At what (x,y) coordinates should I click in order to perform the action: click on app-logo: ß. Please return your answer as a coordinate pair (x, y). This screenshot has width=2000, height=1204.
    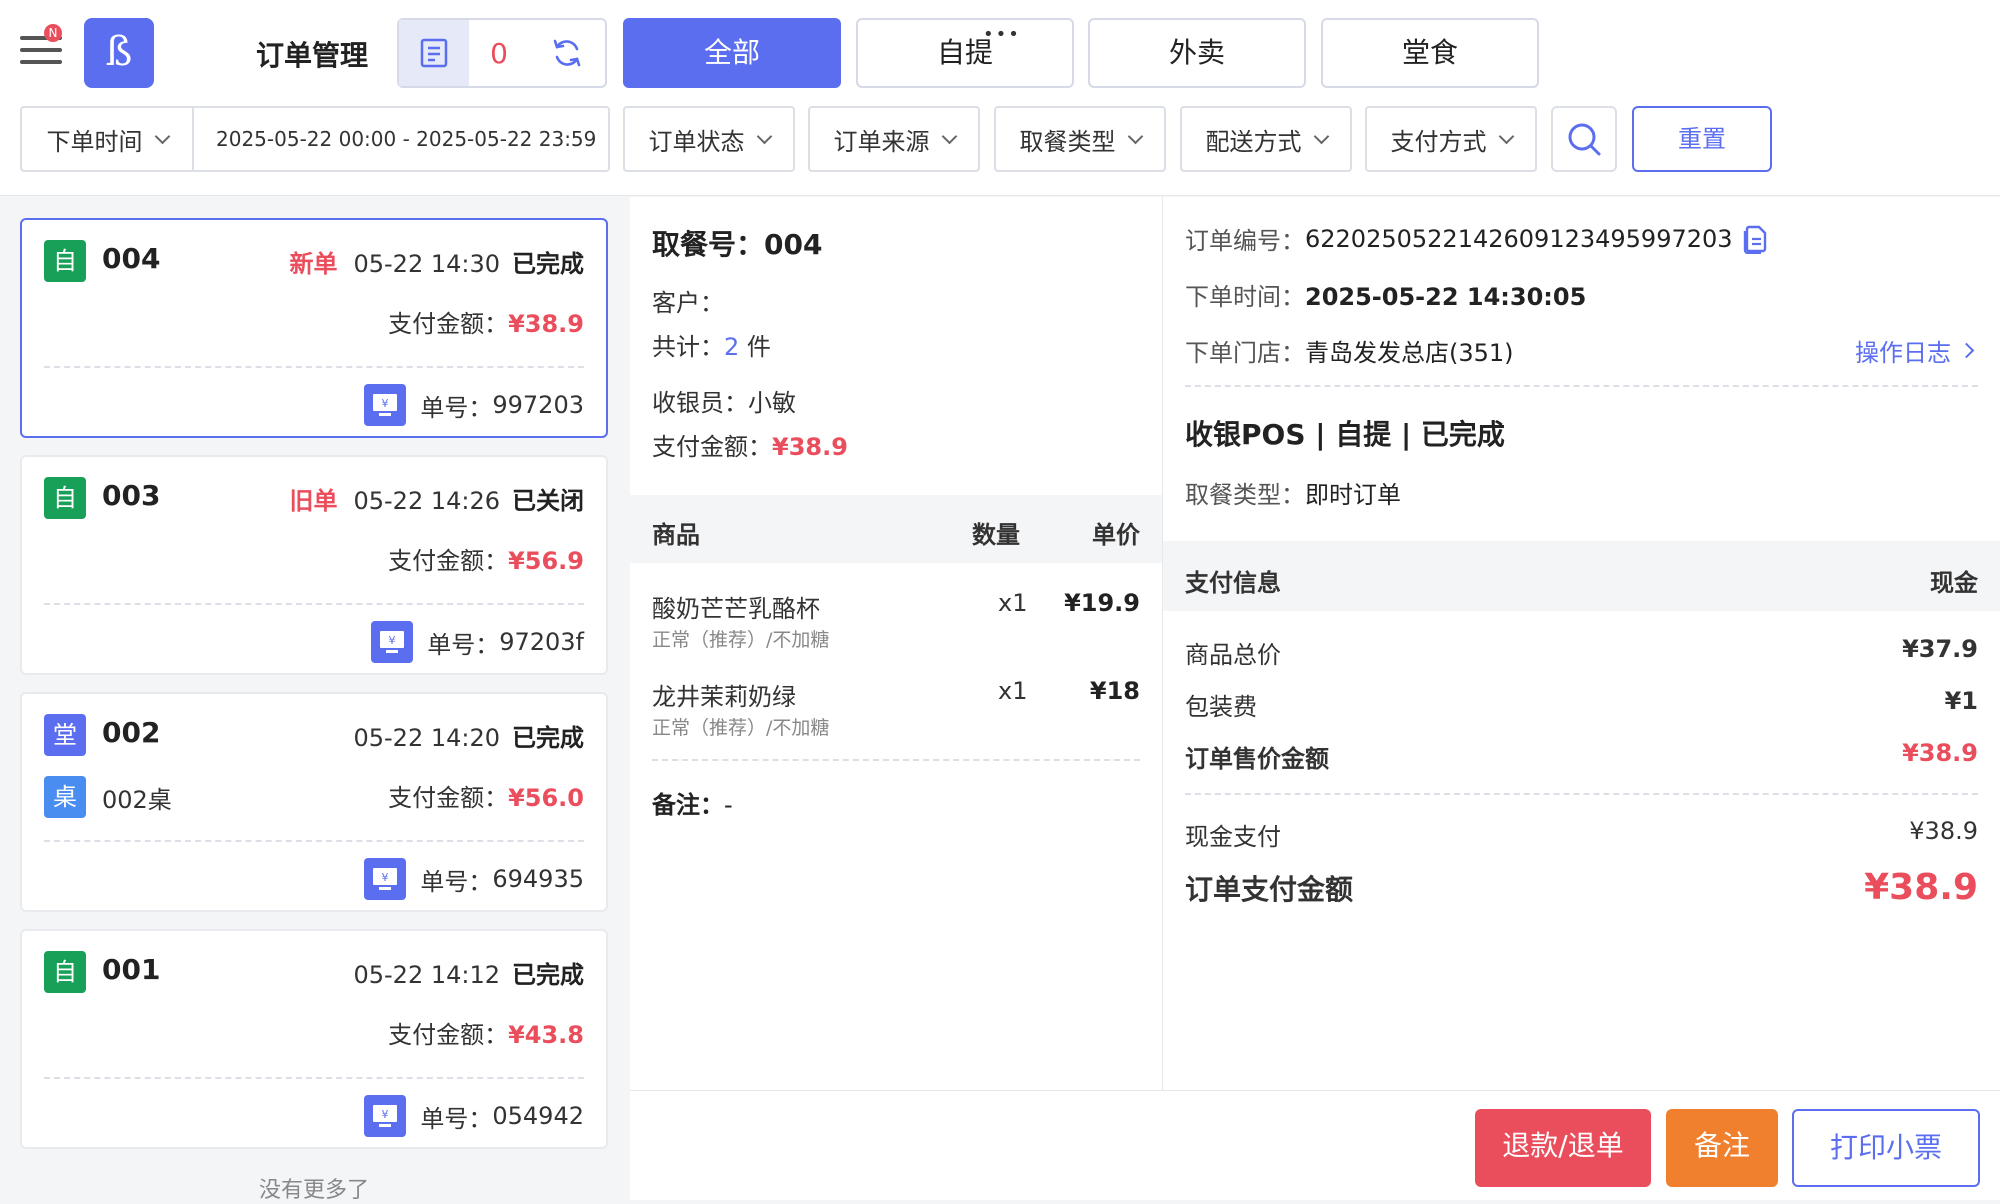
    Looking at the image, I should click on (119, 53).